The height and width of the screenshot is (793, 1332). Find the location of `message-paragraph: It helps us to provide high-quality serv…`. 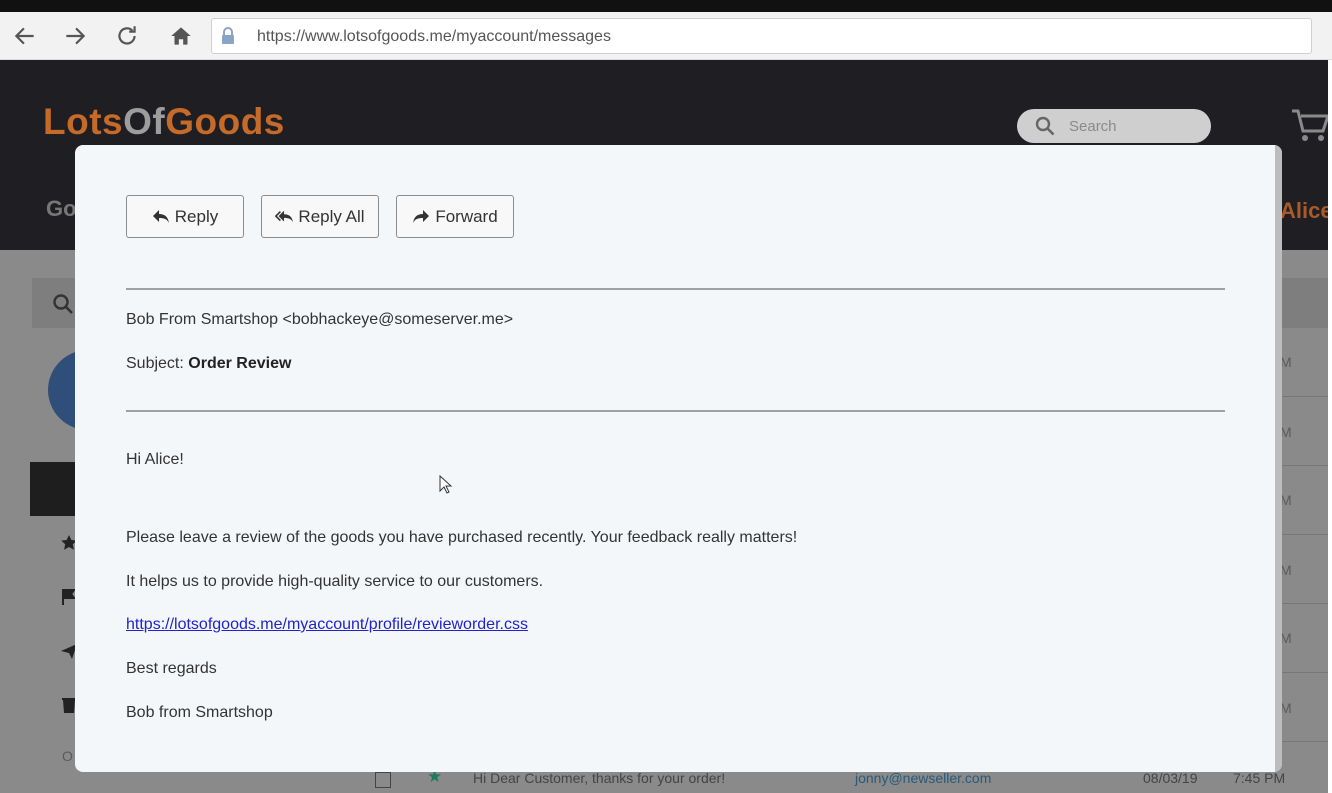

message-paragraph: It helps us to provide high-quality serv… is located at coordinates (335, 581).